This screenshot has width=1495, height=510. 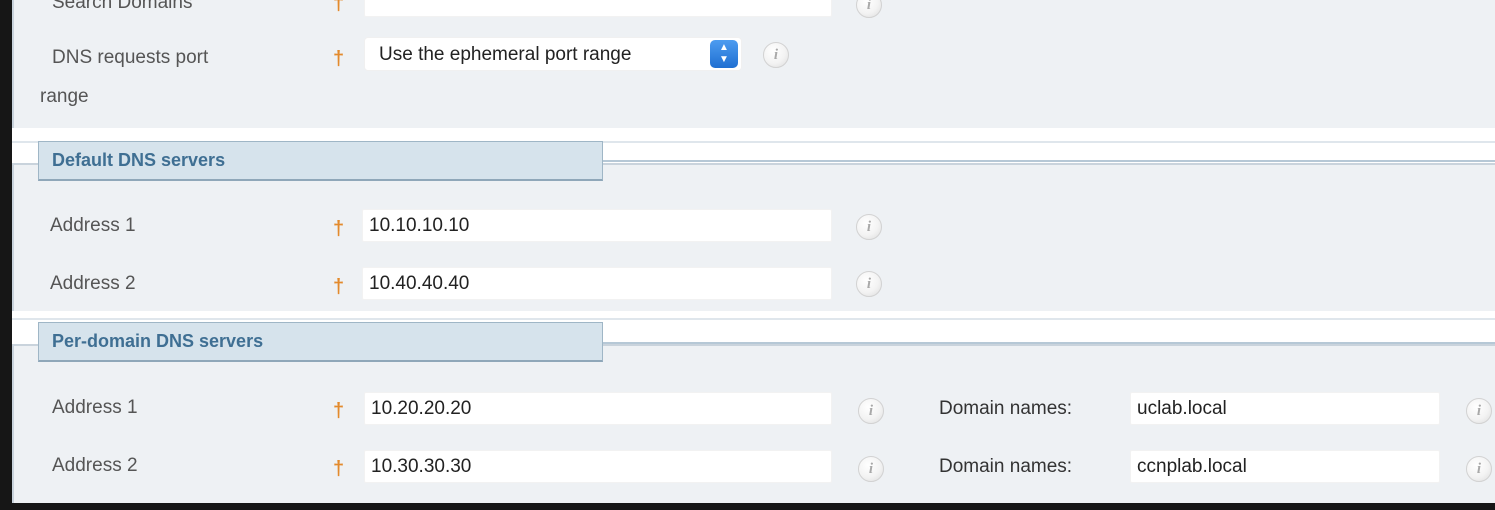 What do you see at coordinates (320, 161) in the screenshot?
I see `default-dns-section-title: Default DNS servers` at bounding box center [320, 161].